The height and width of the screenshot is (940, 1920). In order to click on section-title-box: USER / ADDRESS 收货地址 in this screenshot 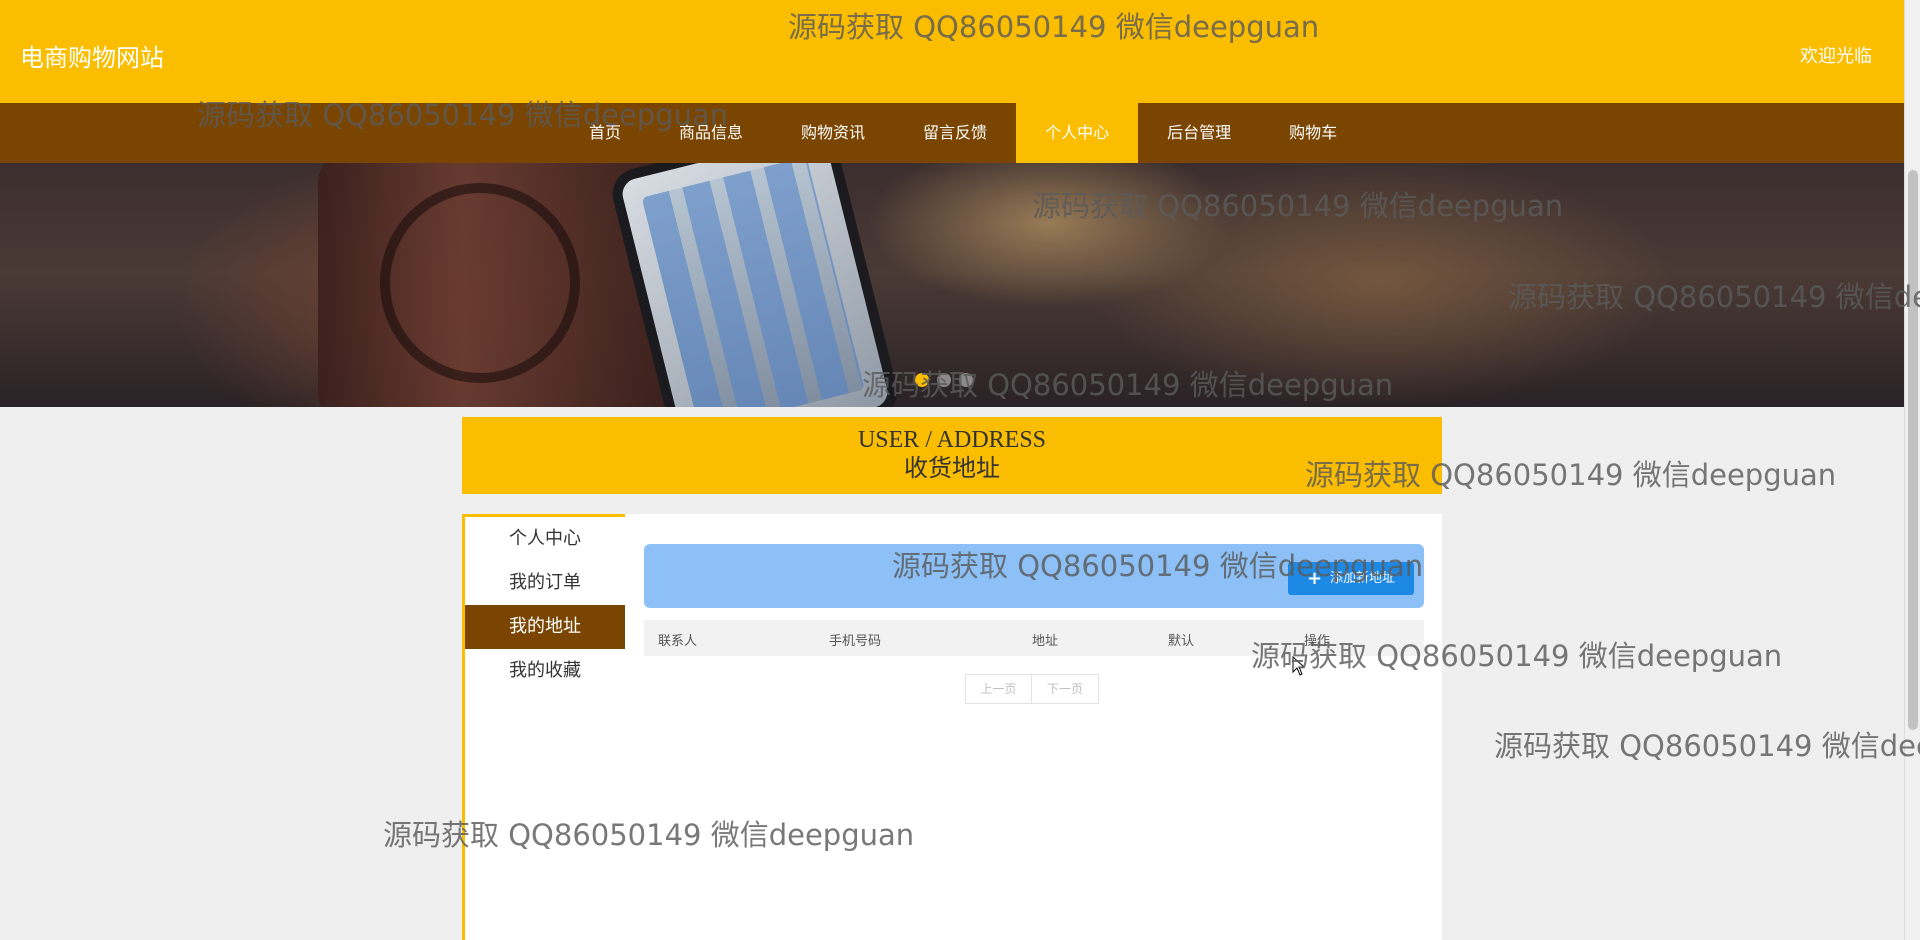, I will do `click(952, 455)`.